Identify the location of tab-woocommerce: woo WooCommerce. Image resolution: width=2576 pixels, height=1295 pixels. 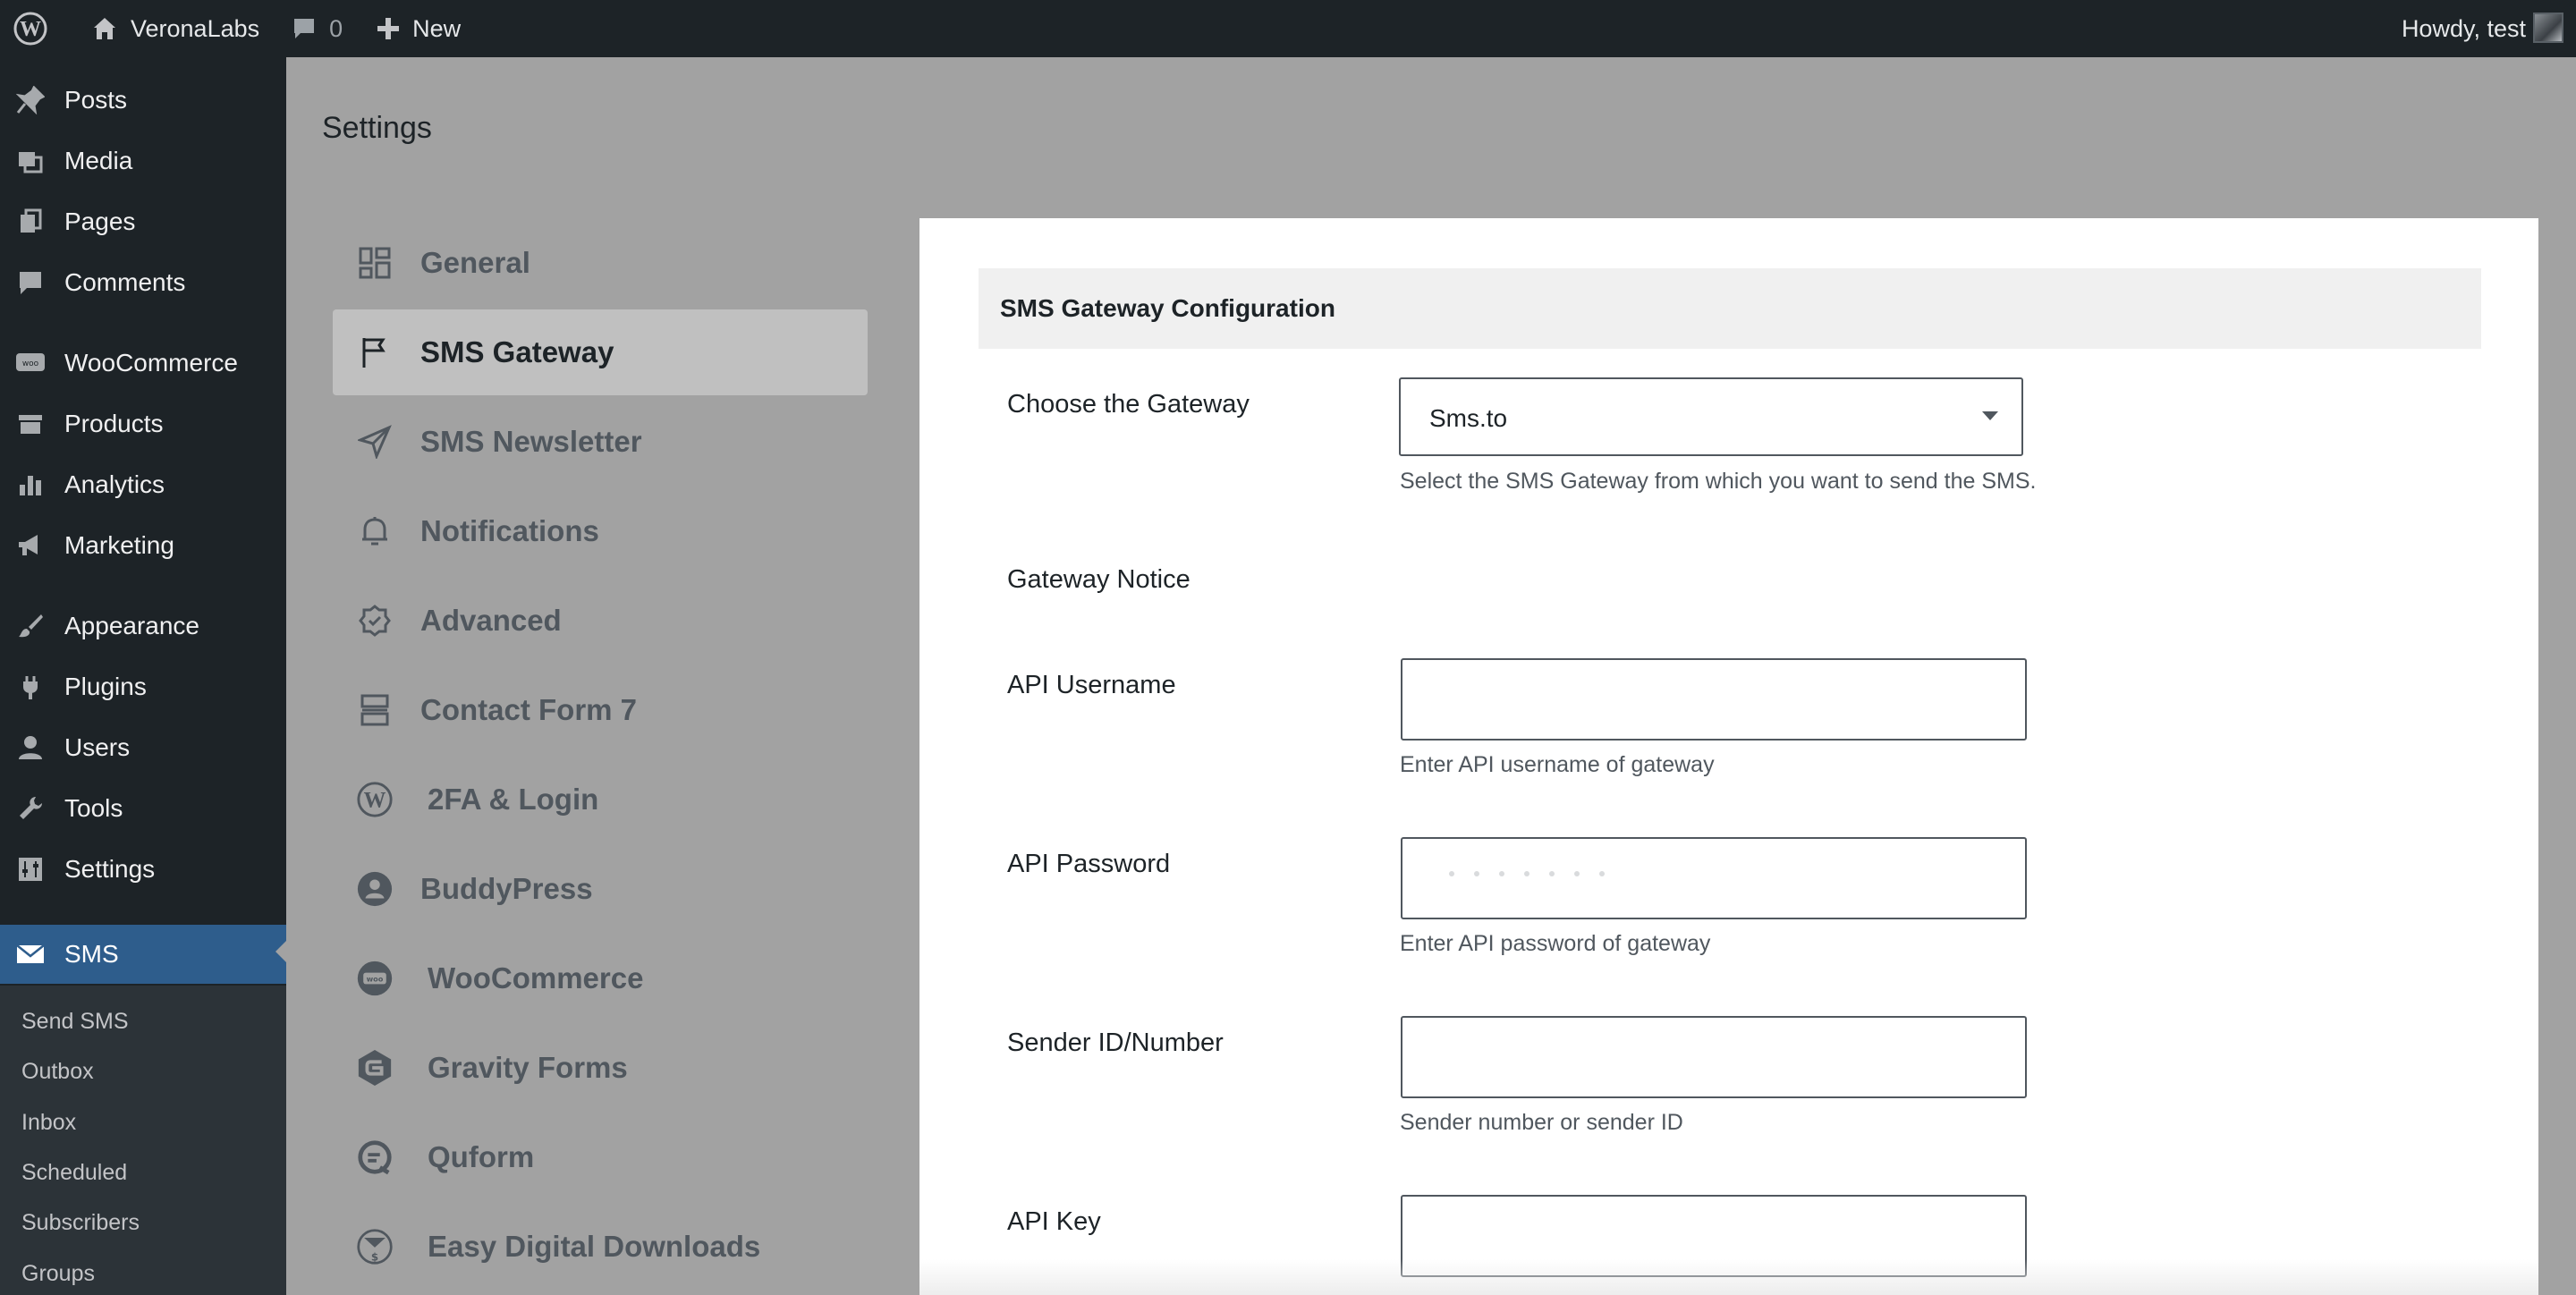
(600, 978).